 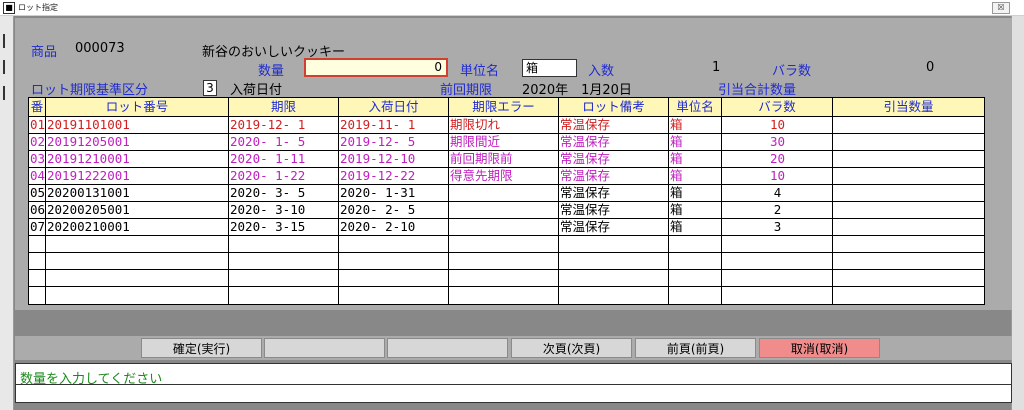 I want to click on confirm-button: 確定(実行), so click(x=201, y=348).